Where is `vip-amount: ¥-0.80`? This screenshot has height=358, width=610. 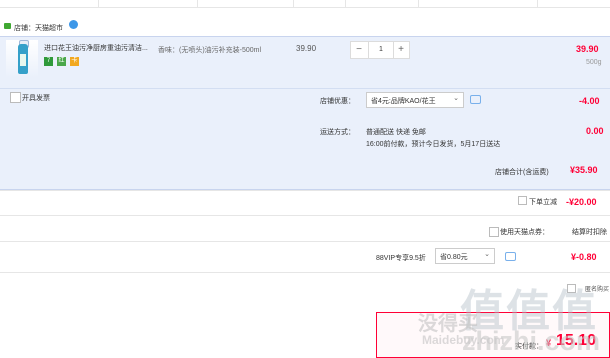 vip-amount: ¥-0.80 is located at coordinates (584, 257).